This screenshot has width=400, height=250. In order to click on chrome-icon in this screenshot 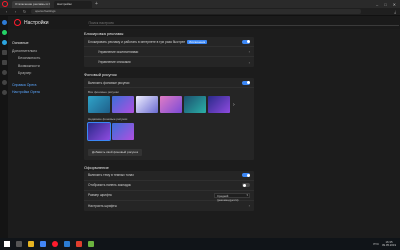, I will do `click(43, 244)`.